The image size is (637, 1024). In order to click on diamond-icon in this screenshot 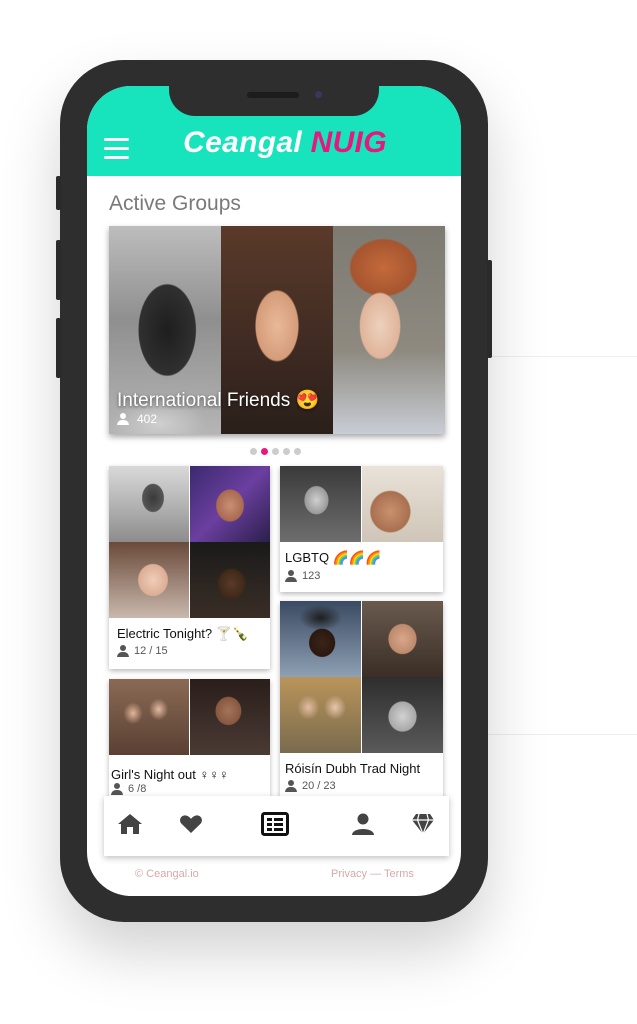, I will do `click(423, 824)`.